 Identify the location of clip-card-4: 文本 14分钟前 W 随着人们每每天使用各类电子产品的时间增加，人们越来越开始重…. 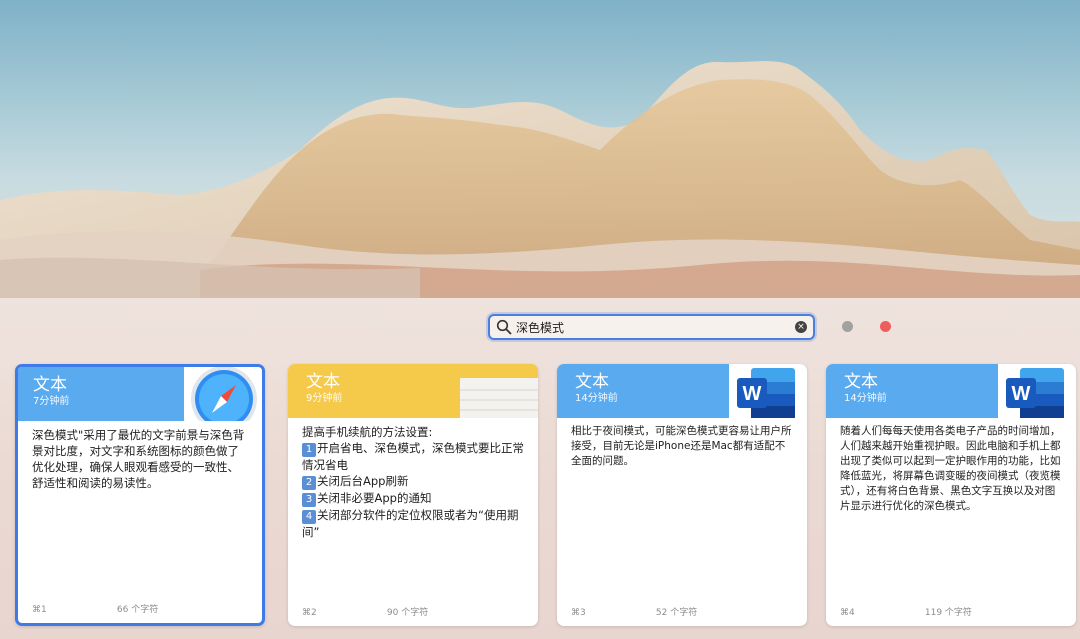
(951, 495).